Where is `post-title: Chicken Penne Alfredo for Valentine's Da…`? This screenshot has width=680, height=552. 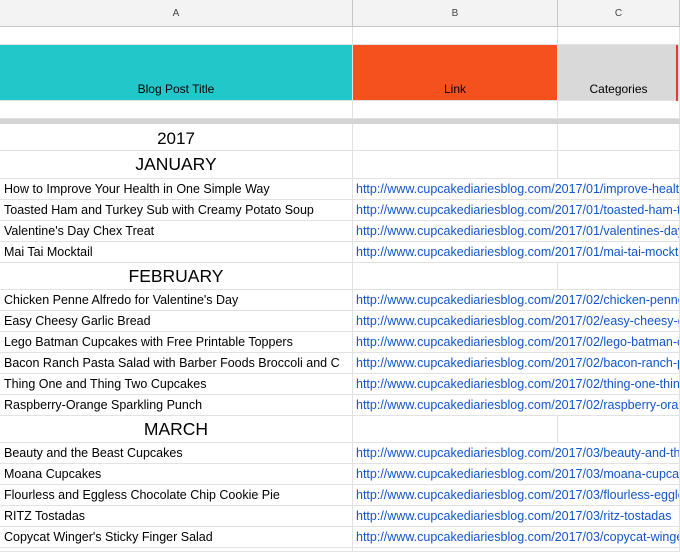
post-title: Chicken Penne Alfredo for Valentine's Da… is located at coordinates (121, 300).